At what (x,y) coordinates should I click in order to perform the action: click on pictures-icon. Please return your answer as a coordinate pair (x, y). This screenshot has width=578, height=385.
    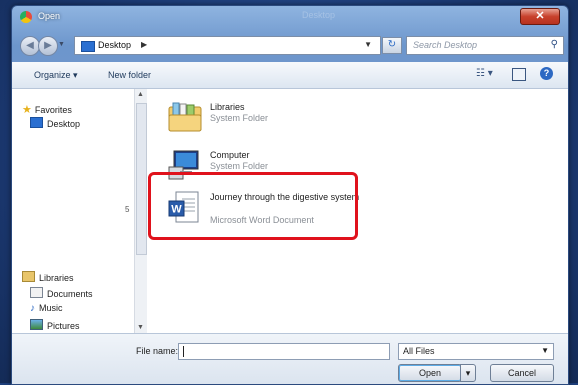
    Looking at the image, I should click on (36, 324).